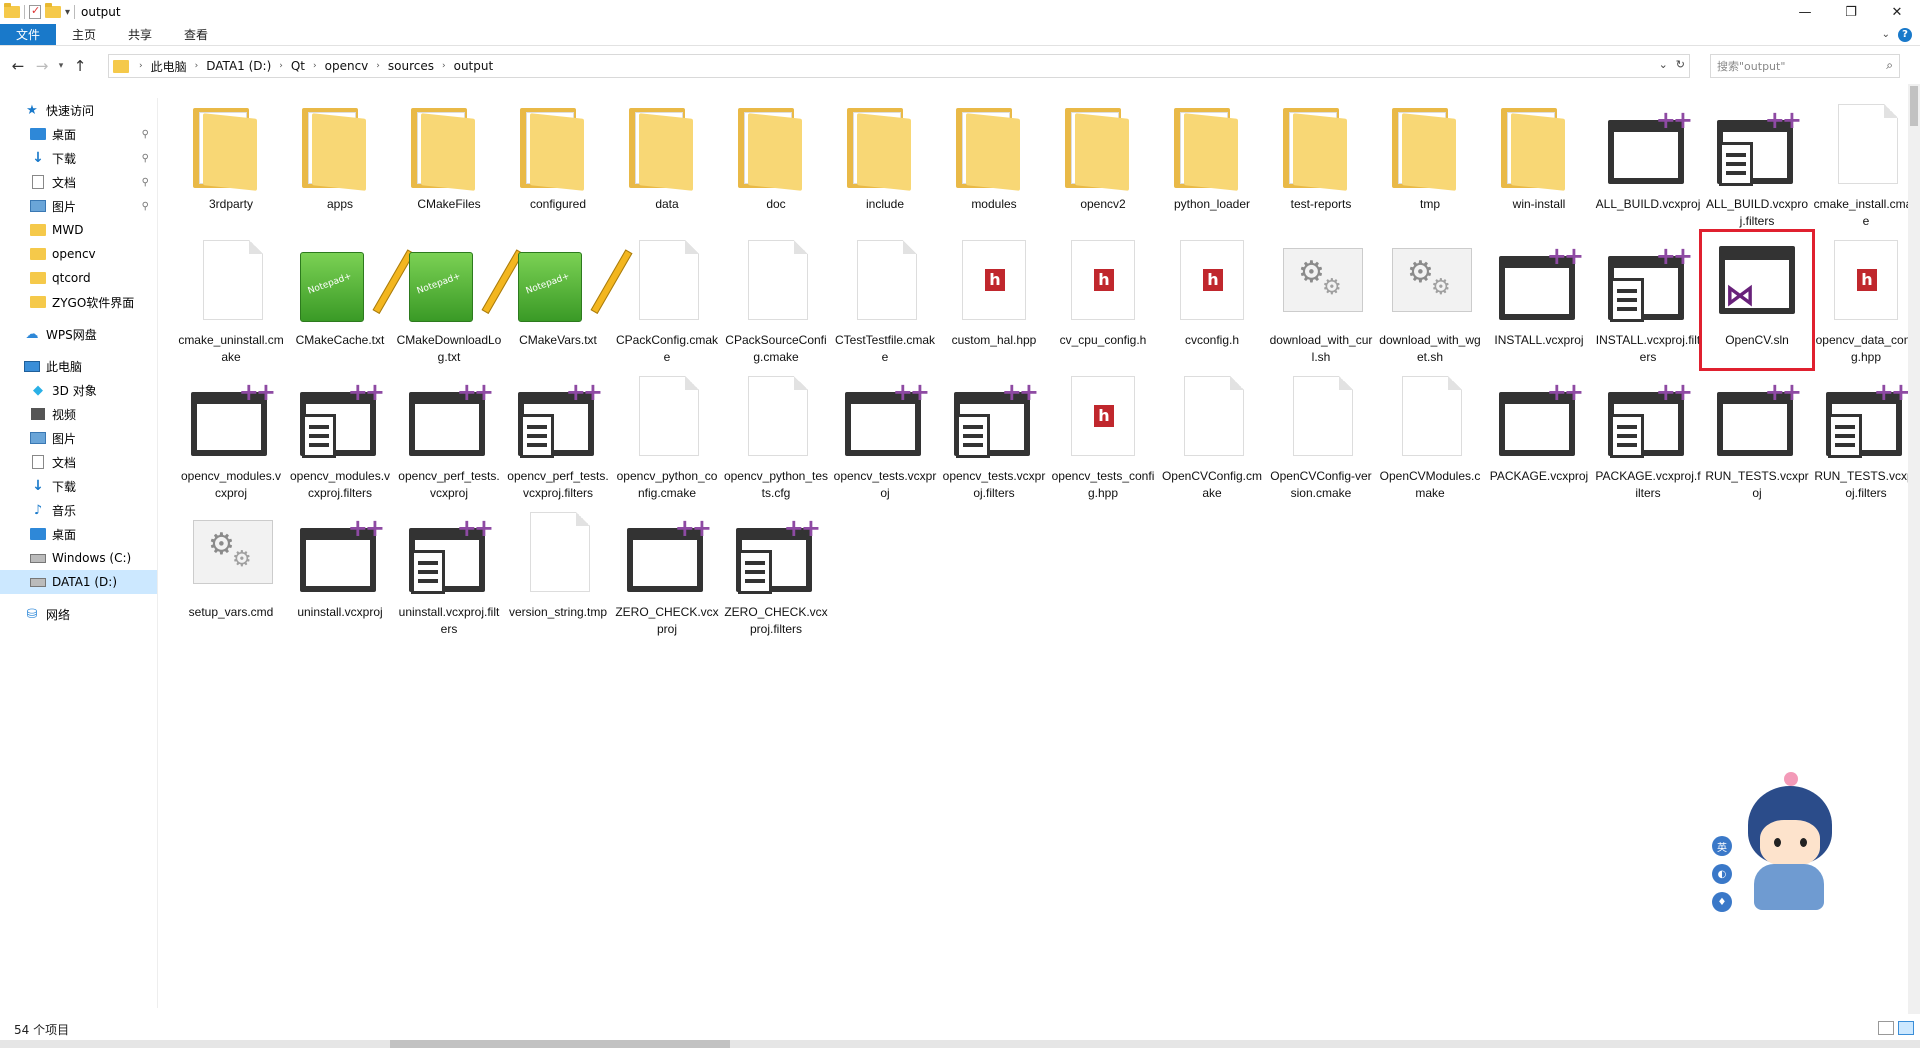  I want to click on file-item: modules, so click(994, 164).